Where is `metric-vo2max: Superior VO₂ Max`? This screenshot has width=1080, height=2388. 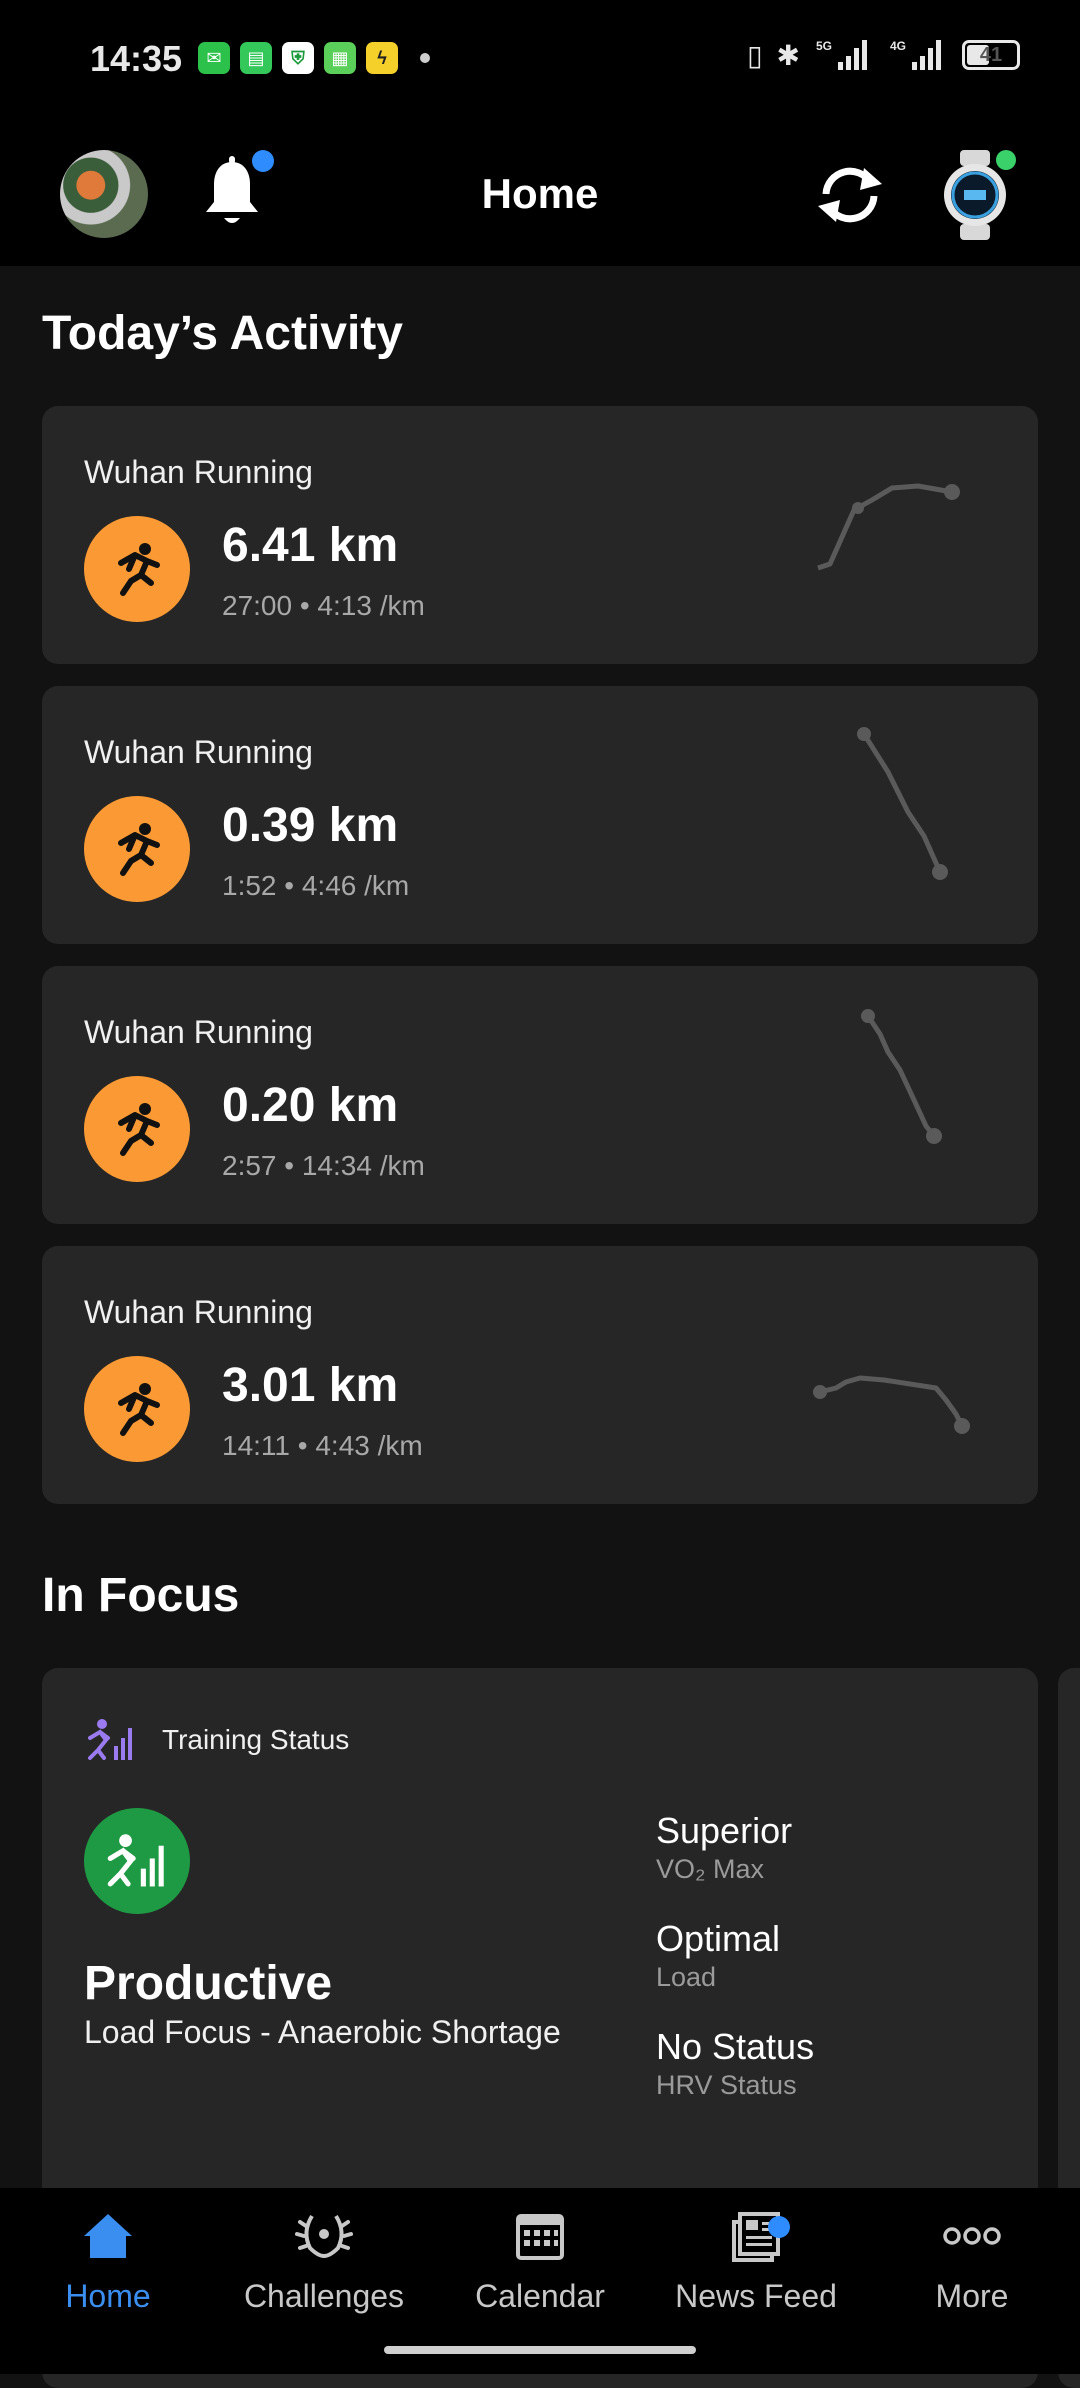
metric-vo2max: Superior VO₂ Max is located at coordinates (724, 1847).